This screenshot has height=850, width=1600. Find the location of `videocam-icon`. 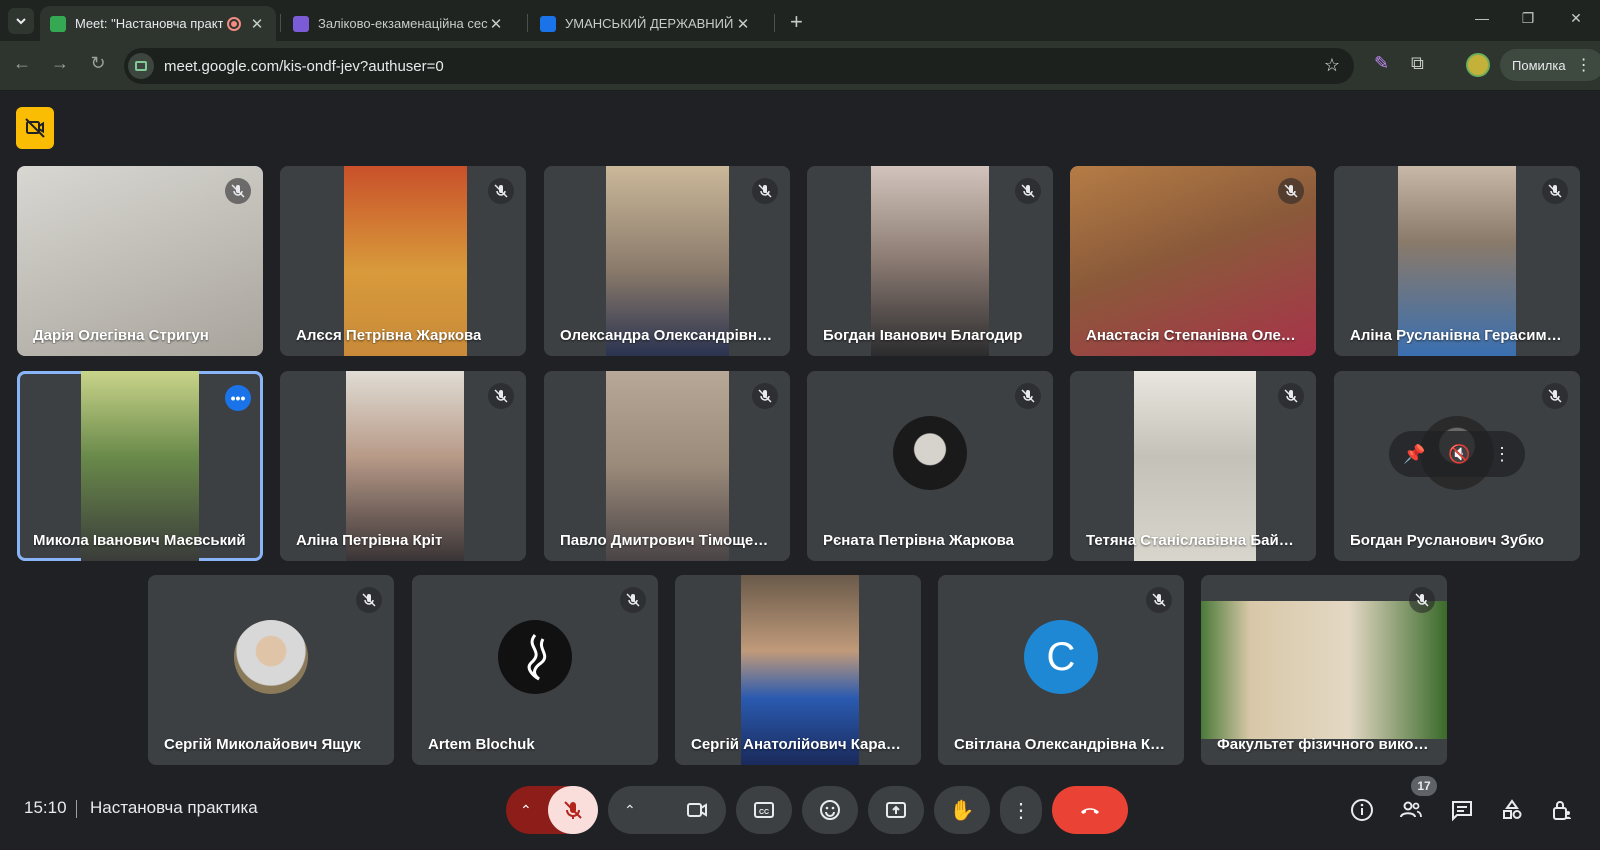

videocam-icon is located at coordinates (697, 810).